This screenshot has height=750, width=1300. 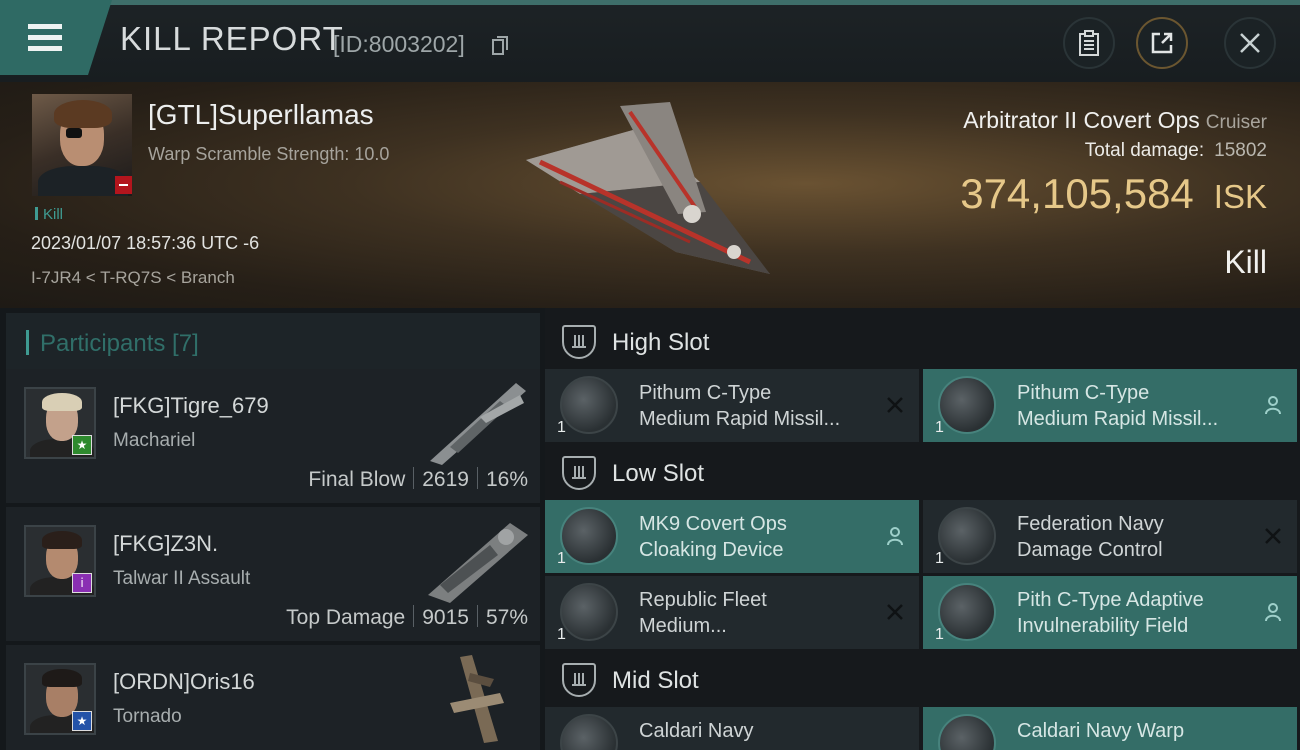 I want to click on isk-value-line: 374,105,584 ISK, so click(x=1113, y=194).